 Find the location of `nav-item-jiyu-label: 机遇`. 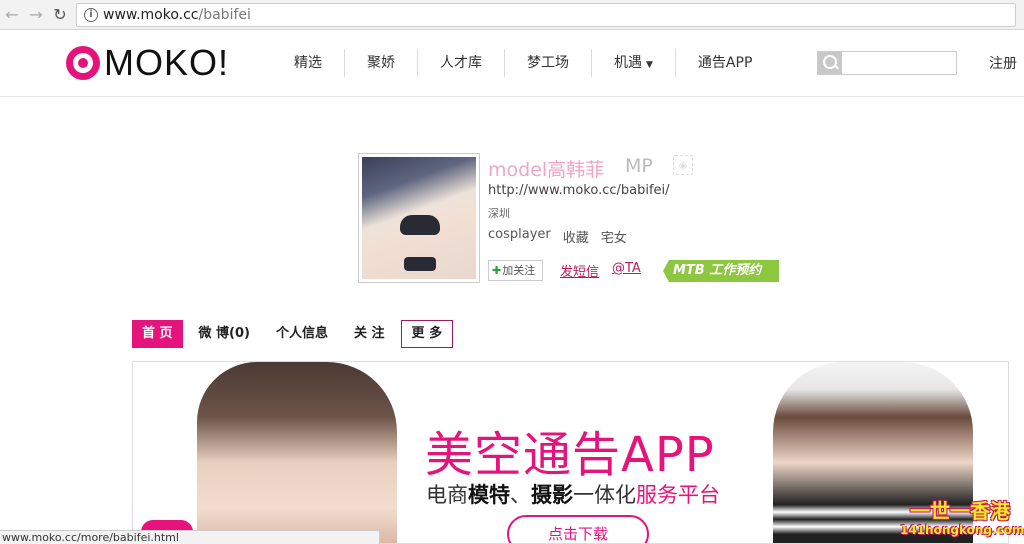

nav-item-jiyu-label: 机遇 is located at coordinates (628, 63).